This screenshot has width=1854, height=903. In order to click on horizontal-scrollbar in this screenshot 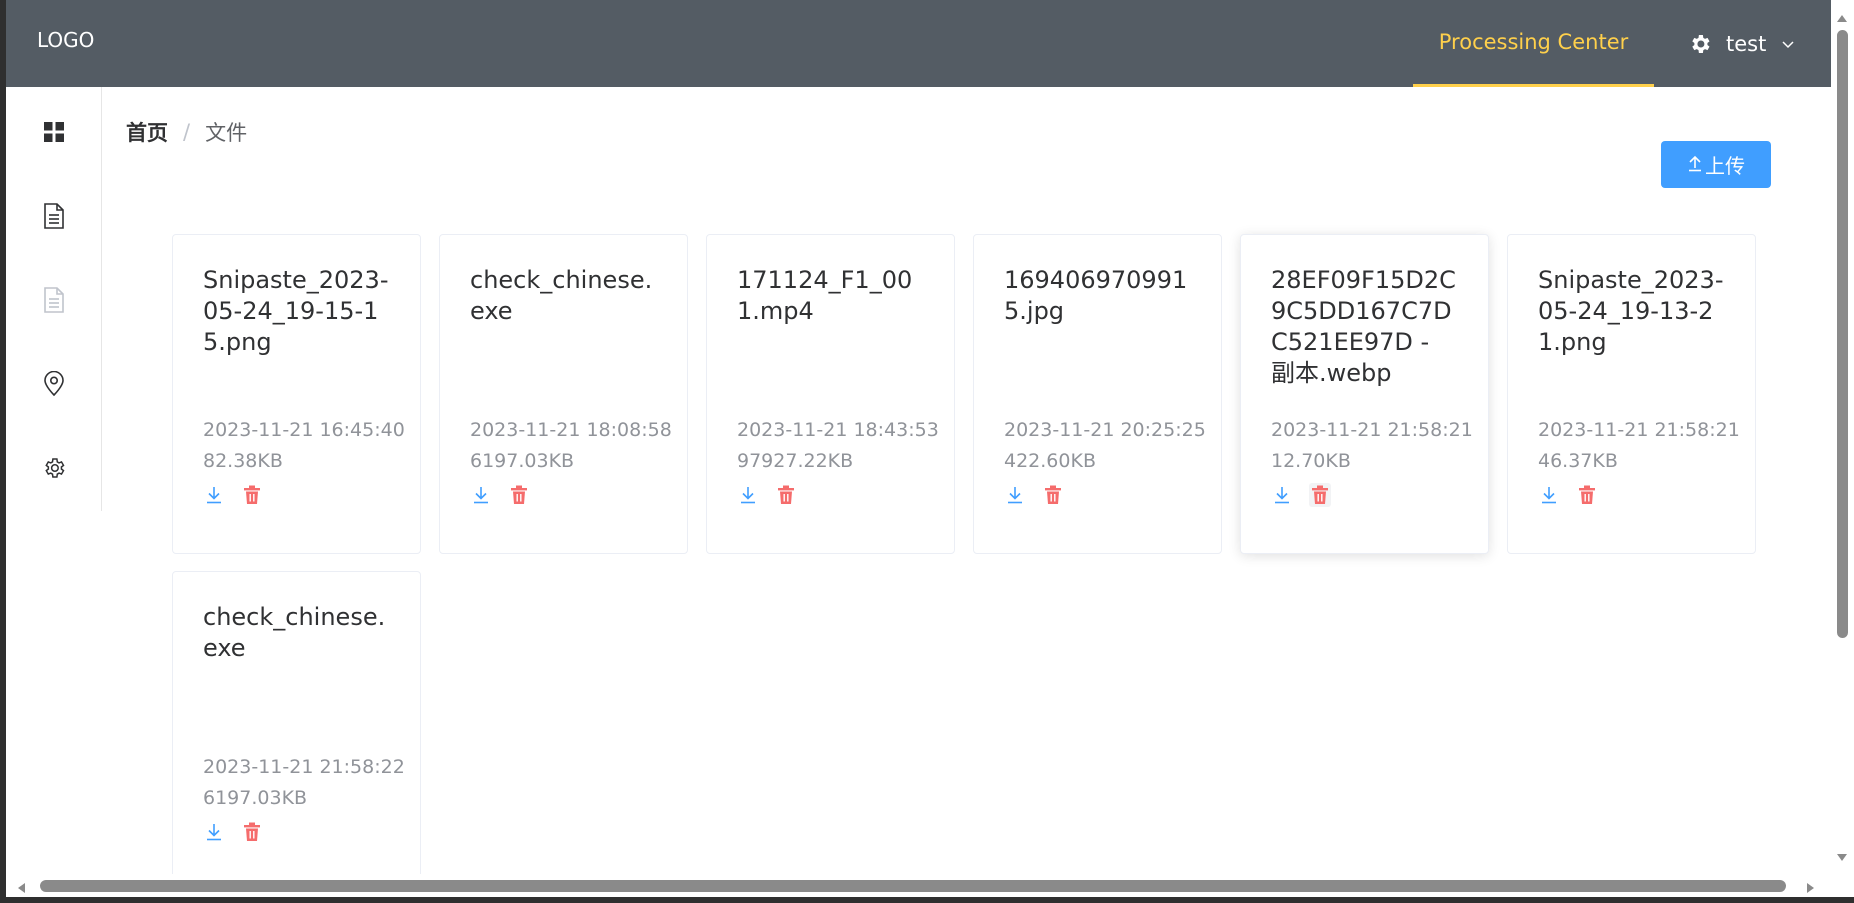, I will do `click(918, 885)`.